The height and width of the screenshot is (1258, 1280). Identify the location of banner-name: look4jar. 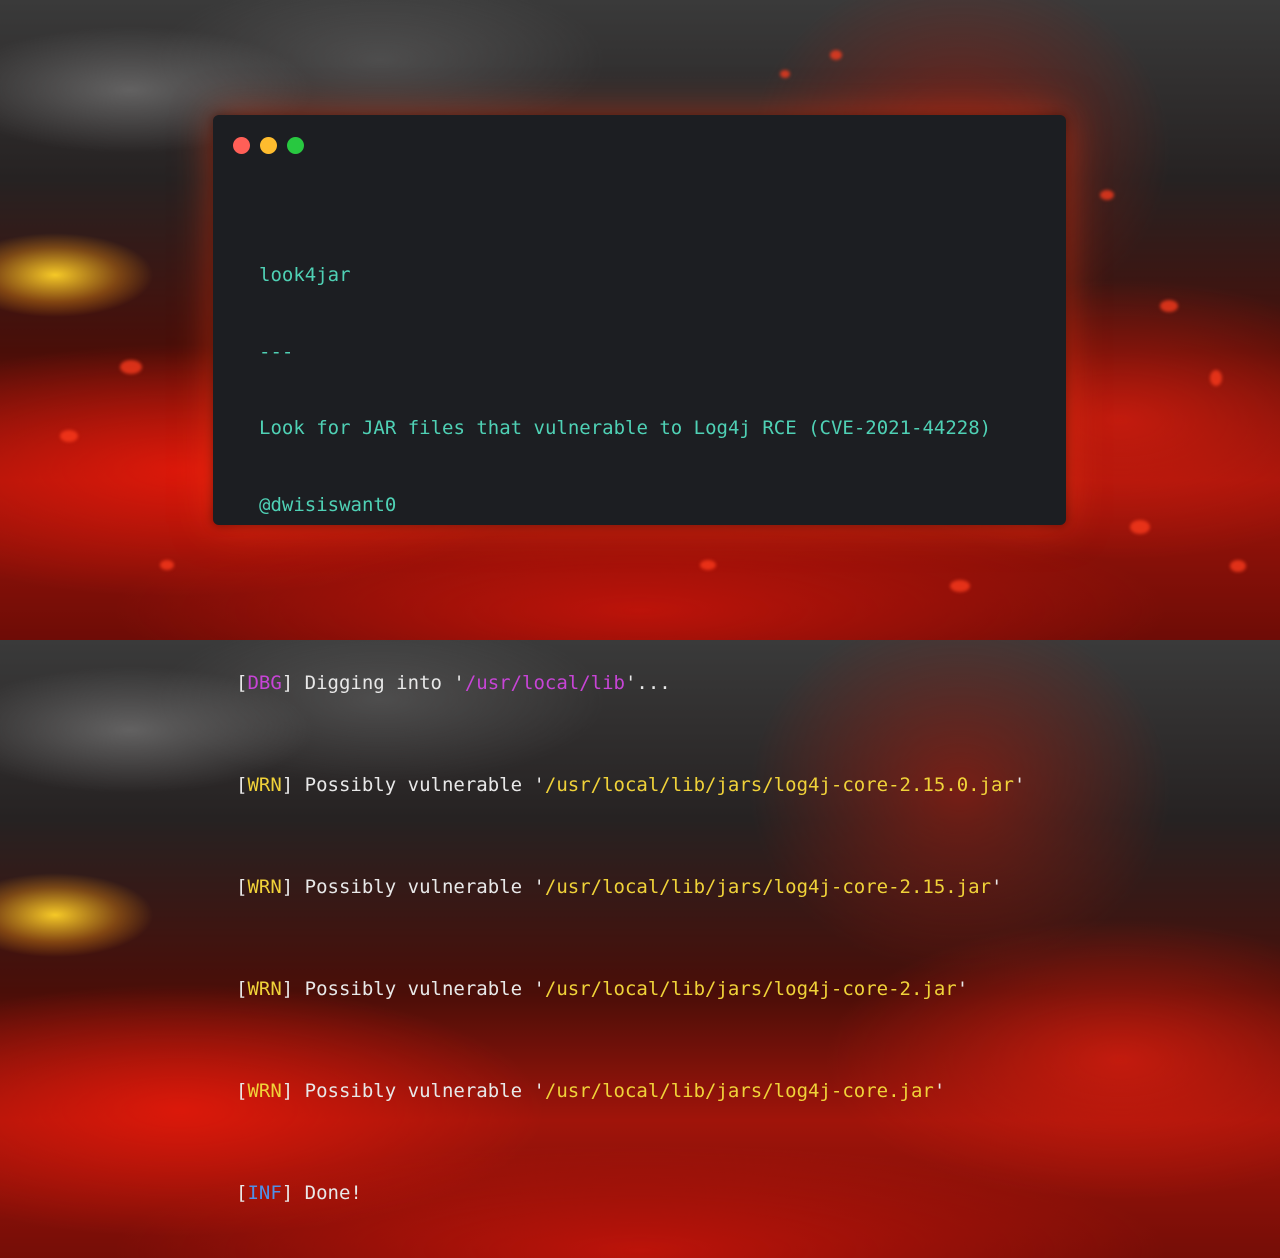
(305, 275).